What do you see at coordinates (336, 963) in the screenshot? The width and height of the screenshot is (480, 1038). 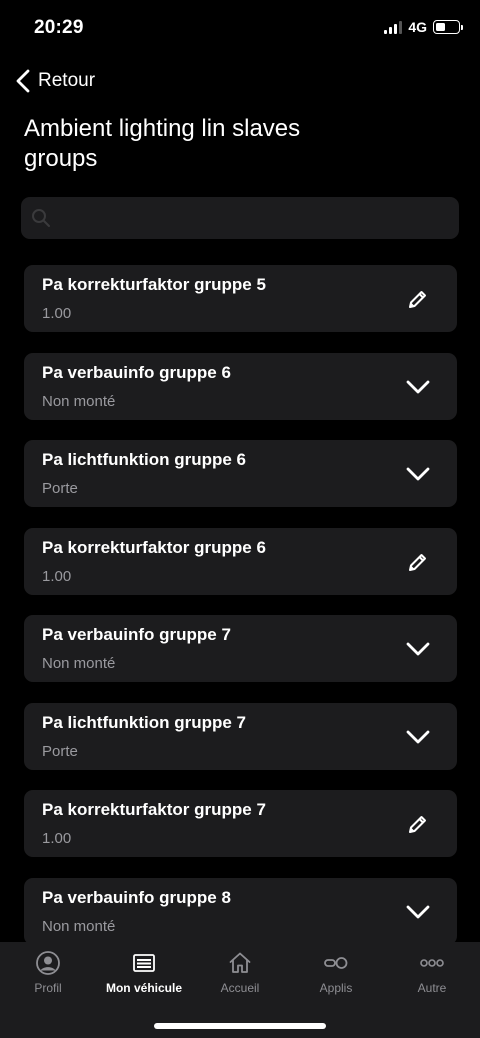 I see `apps-icon` at bounding box center [336, 963].